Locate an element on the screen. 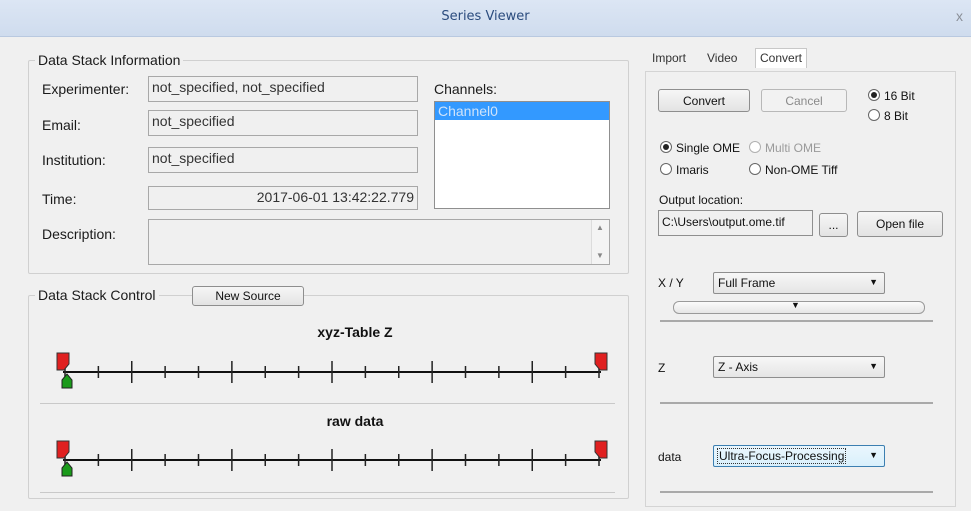 This screenshot has width=971, height=511. radio-imaris-label: Imaris is located at coordinates (692, 170).